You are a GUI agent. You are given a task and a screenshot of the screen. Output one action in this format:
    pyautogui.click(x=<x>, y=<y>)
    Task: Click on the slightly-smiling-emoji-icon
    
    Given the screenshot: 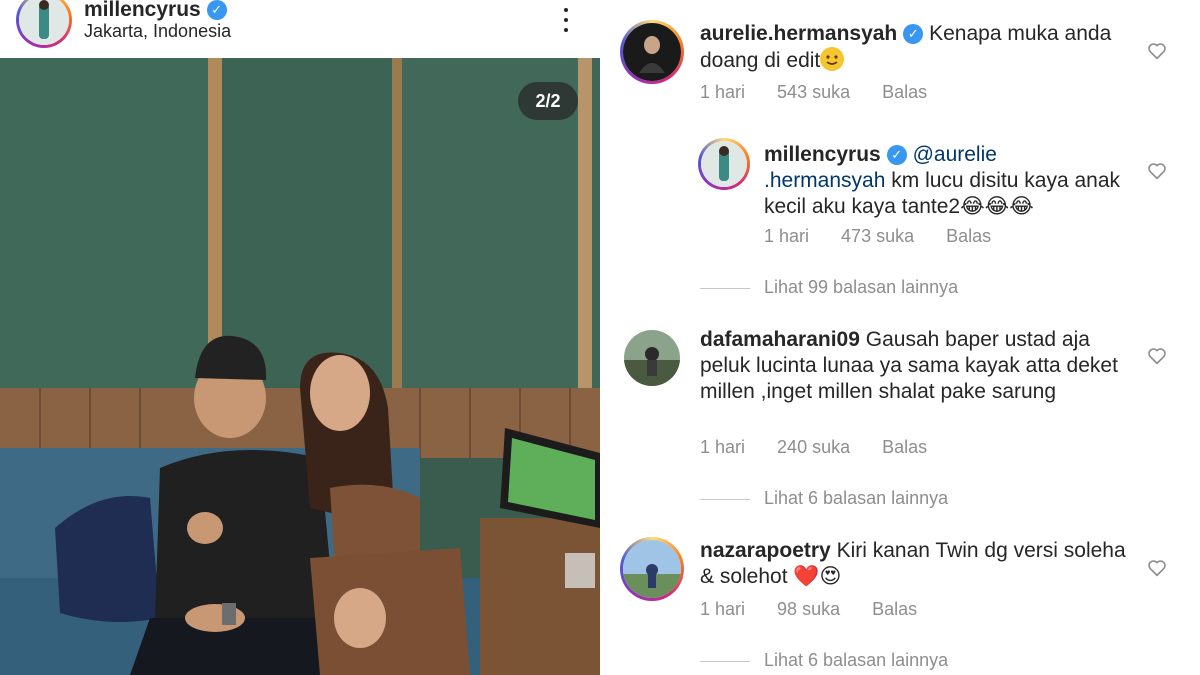 What is the action you would take?
    pyautogui.click(x=832, y=59)
    